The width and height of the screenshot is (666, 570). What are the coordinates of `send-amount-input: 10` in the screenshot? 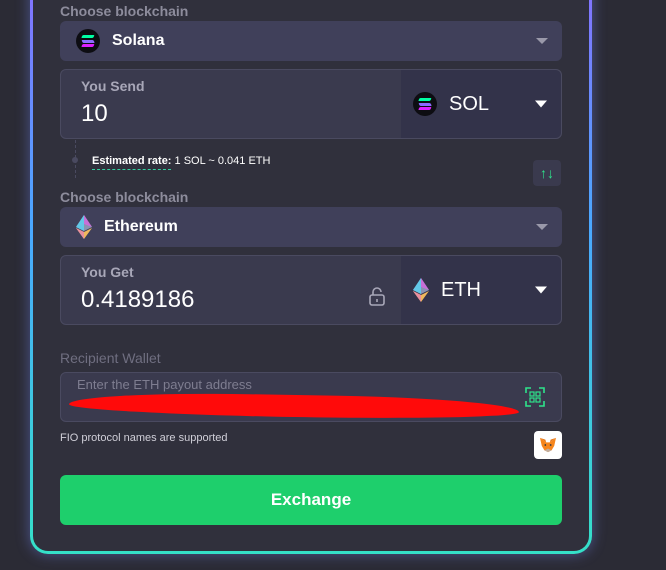 It's located at (94, 114).